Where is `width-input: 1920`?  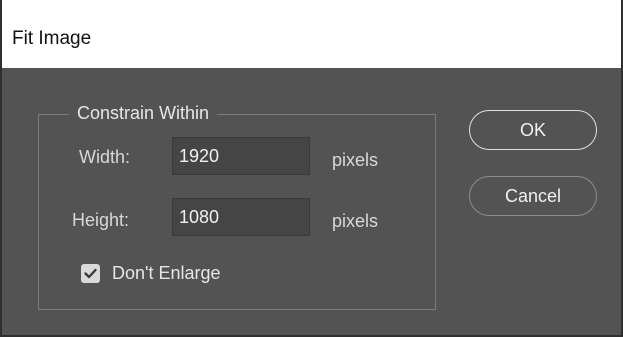
width-input: 1920 is located at coordinates (241, 156).